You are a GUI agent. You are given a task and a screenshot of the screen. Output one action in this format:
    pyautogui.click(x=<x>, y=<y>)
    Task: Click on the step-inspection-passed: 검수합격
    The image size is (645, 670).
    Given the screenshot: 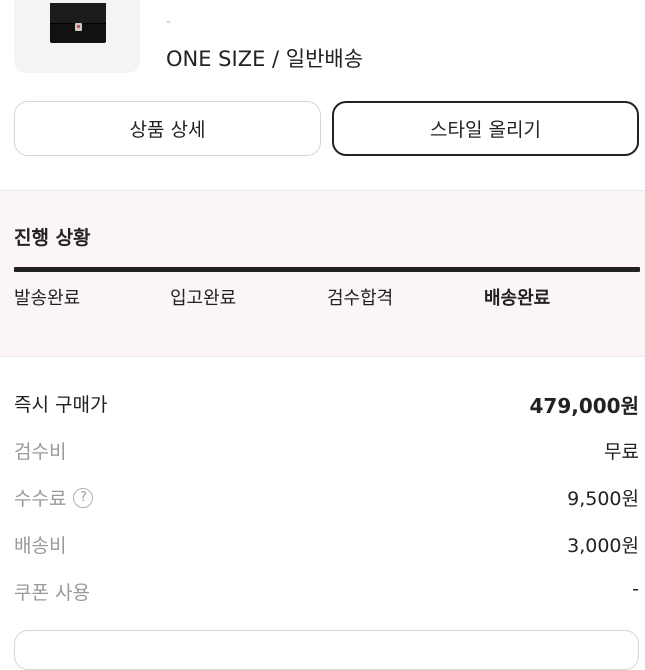 What is the action you would take?
    pyautogui.click(x=360, y=298)
    